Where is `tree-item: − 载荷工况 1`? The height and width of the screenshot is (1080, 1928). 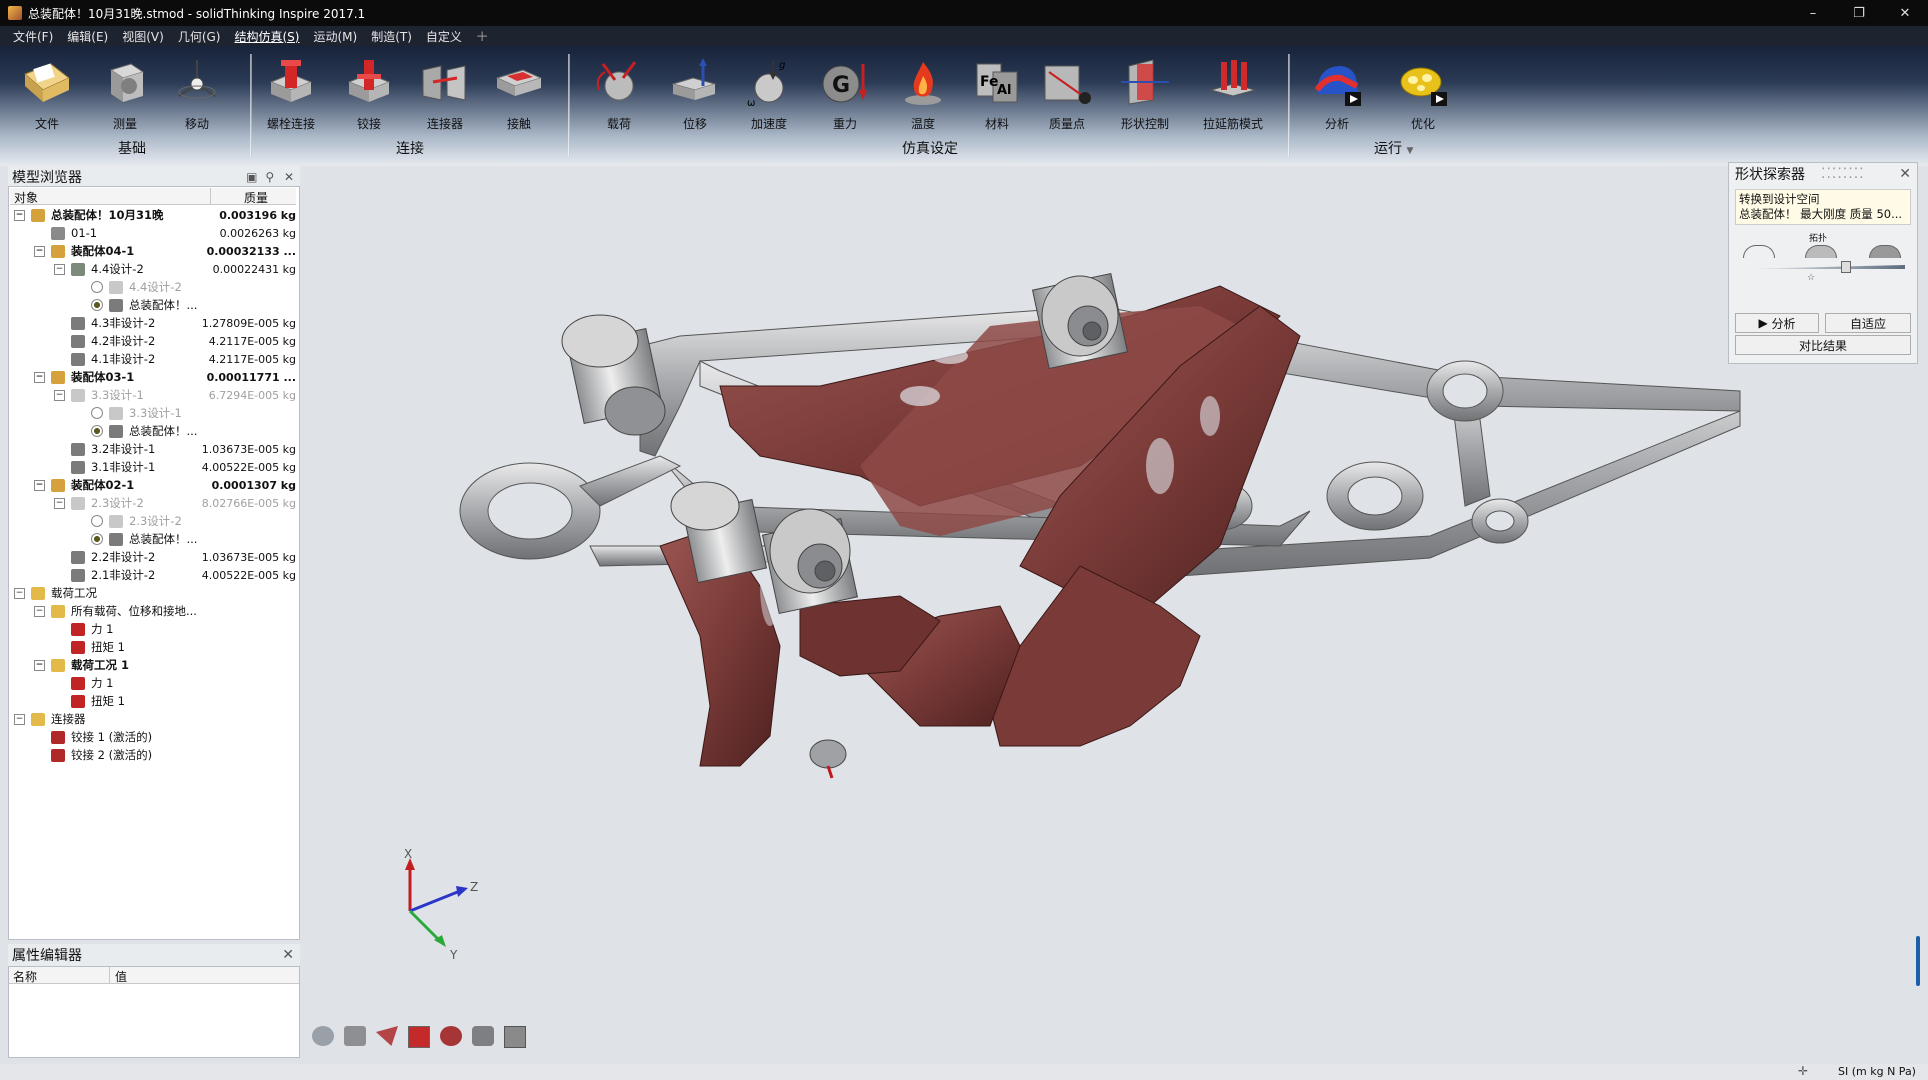
tree-item: − 载荷工况 1 is located at coordinates (165, 665).